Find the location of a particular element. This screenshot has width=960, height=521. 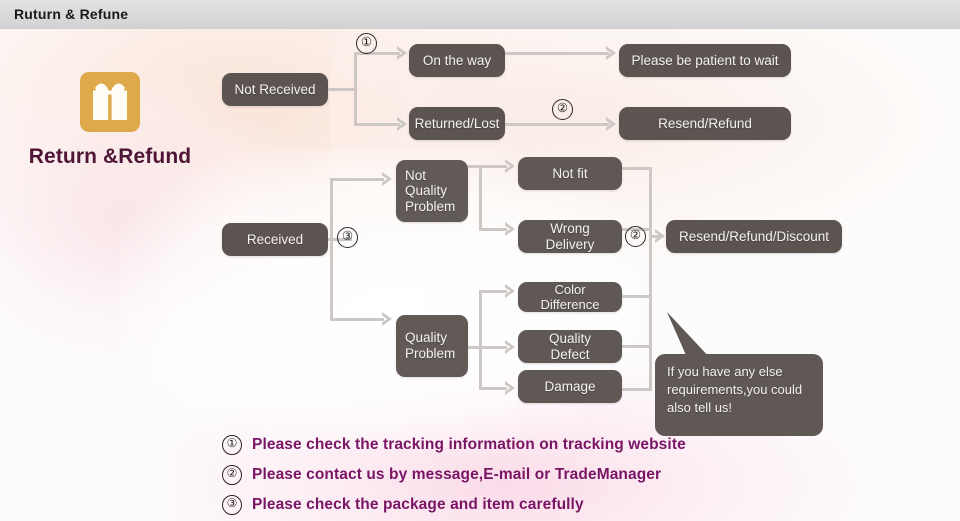

node-returned-lost: Returned/Lost is located at coordinates (457, 123).